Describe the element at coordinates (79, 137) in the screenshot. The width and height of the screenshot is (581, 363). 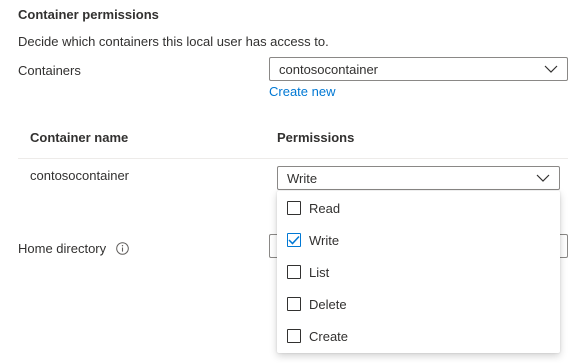
I see `column-header-container-name: Container name` at that location.